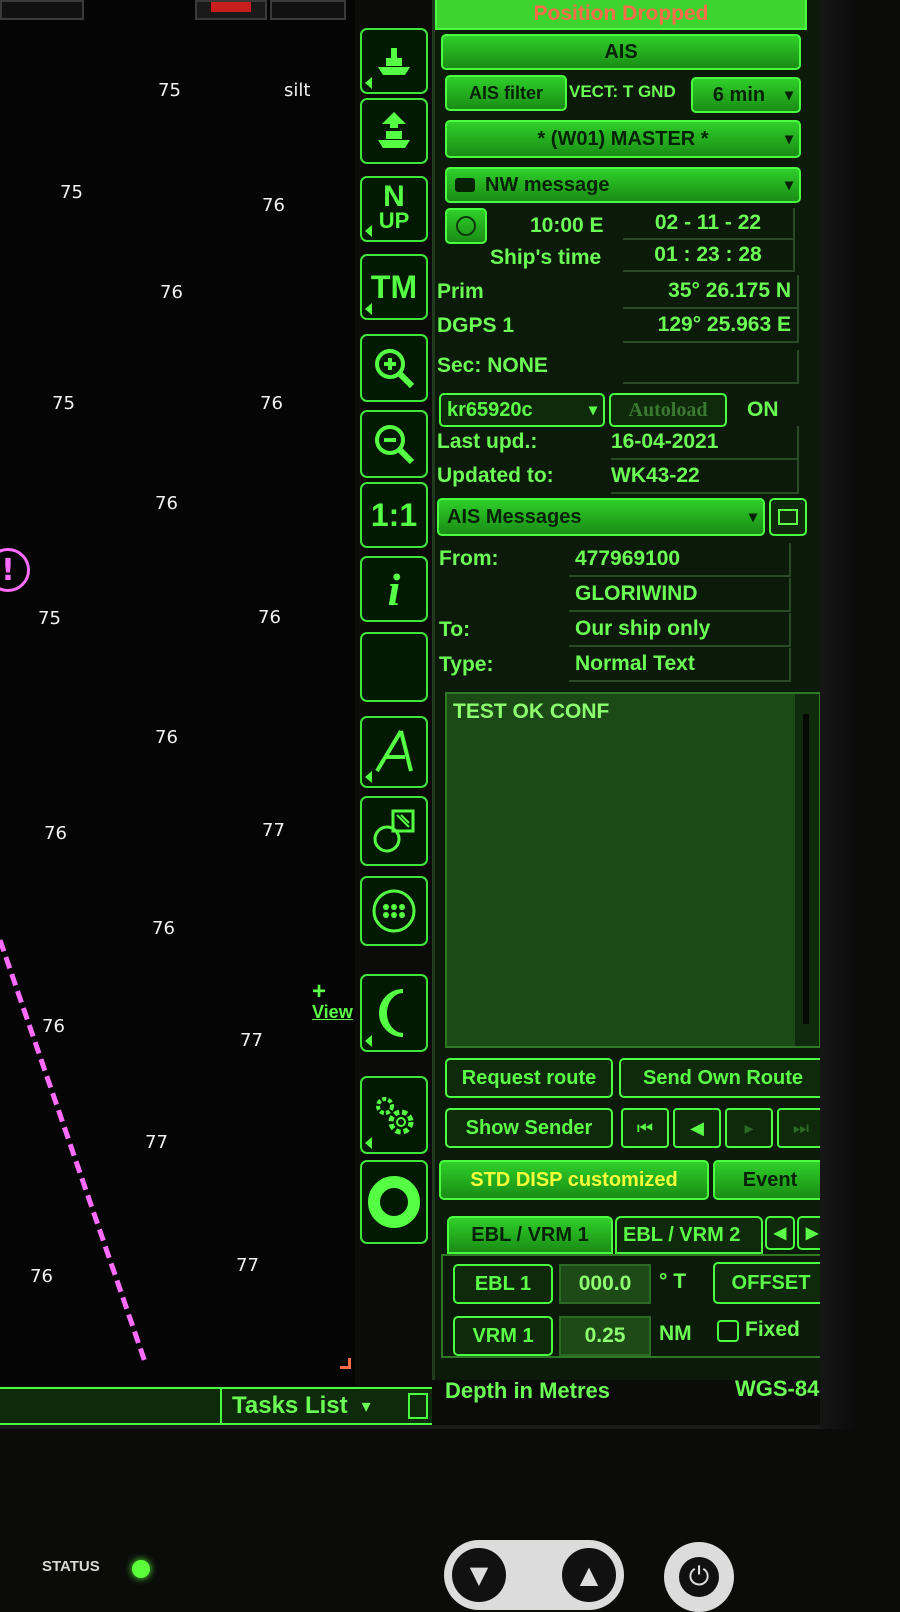 The height and width of the screenshot is (1612, 900). Describe the element at coordinates (801, 1128) in the screenshot. I see `last-message-icon: ⏭` at that location.